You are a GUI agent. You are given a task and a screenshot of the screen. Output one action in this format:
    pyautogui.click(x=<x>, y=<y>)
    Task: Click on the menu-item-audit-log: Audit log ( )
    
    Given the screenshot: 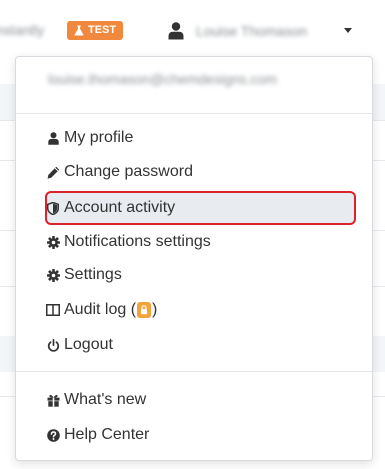 What is the action you would take?
    pyautogui.click(x=101, y=310)
    